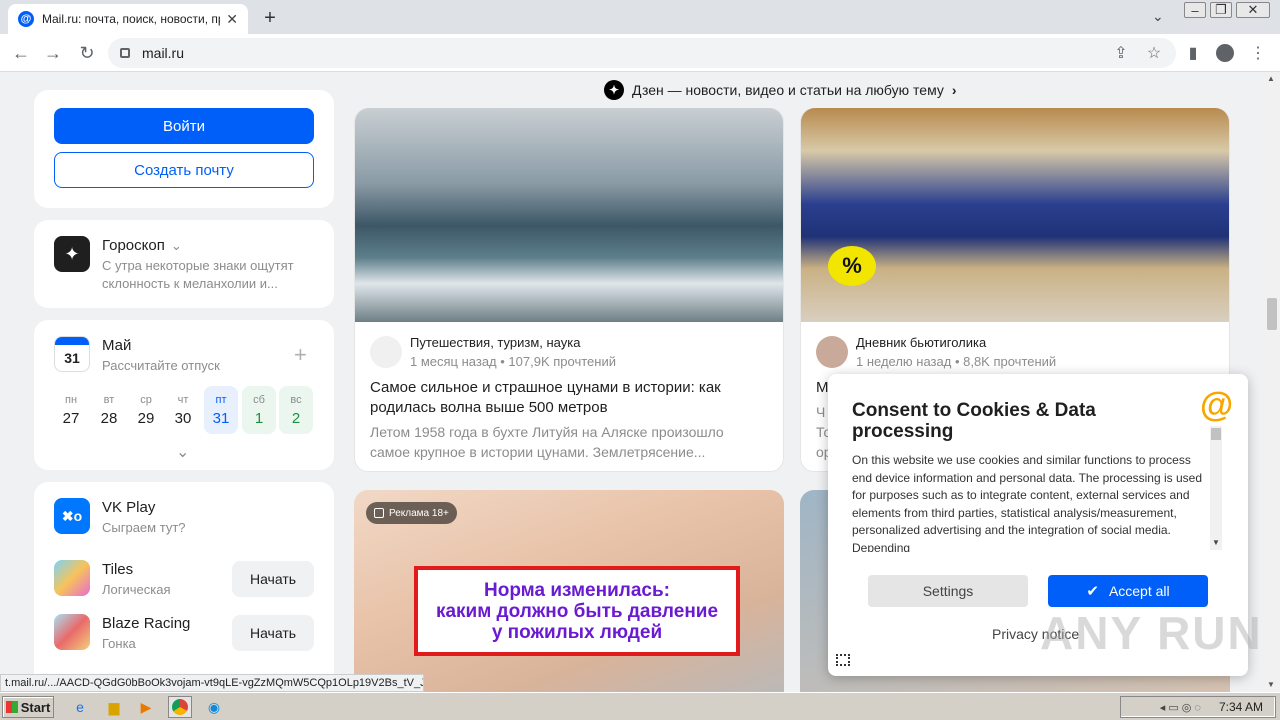 The width and height of the screenshot is (1280, 720). What do you see at coordinates (1015, 215) in the screenshot?
I see `news-image-store-shelf` at bounding box center [1015, 215].